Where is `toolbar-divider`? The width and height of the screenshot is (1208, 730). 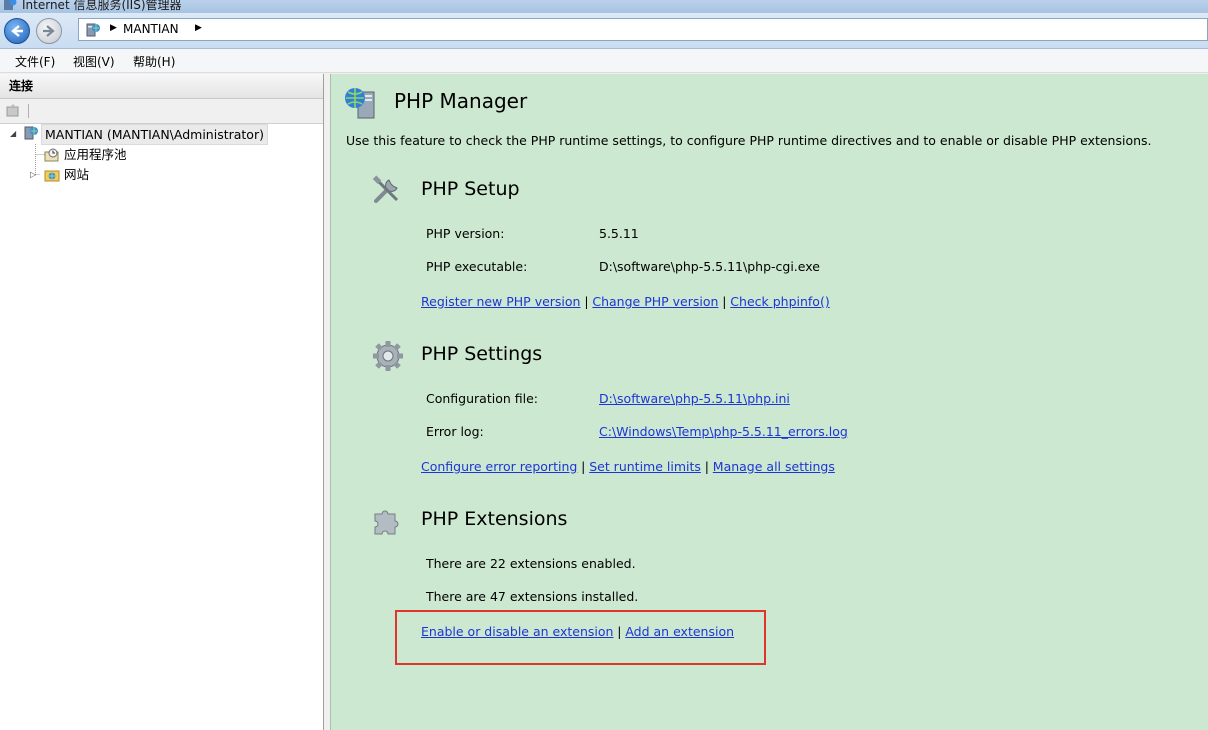
toolbar-divider is located at coordinates (28, 111).